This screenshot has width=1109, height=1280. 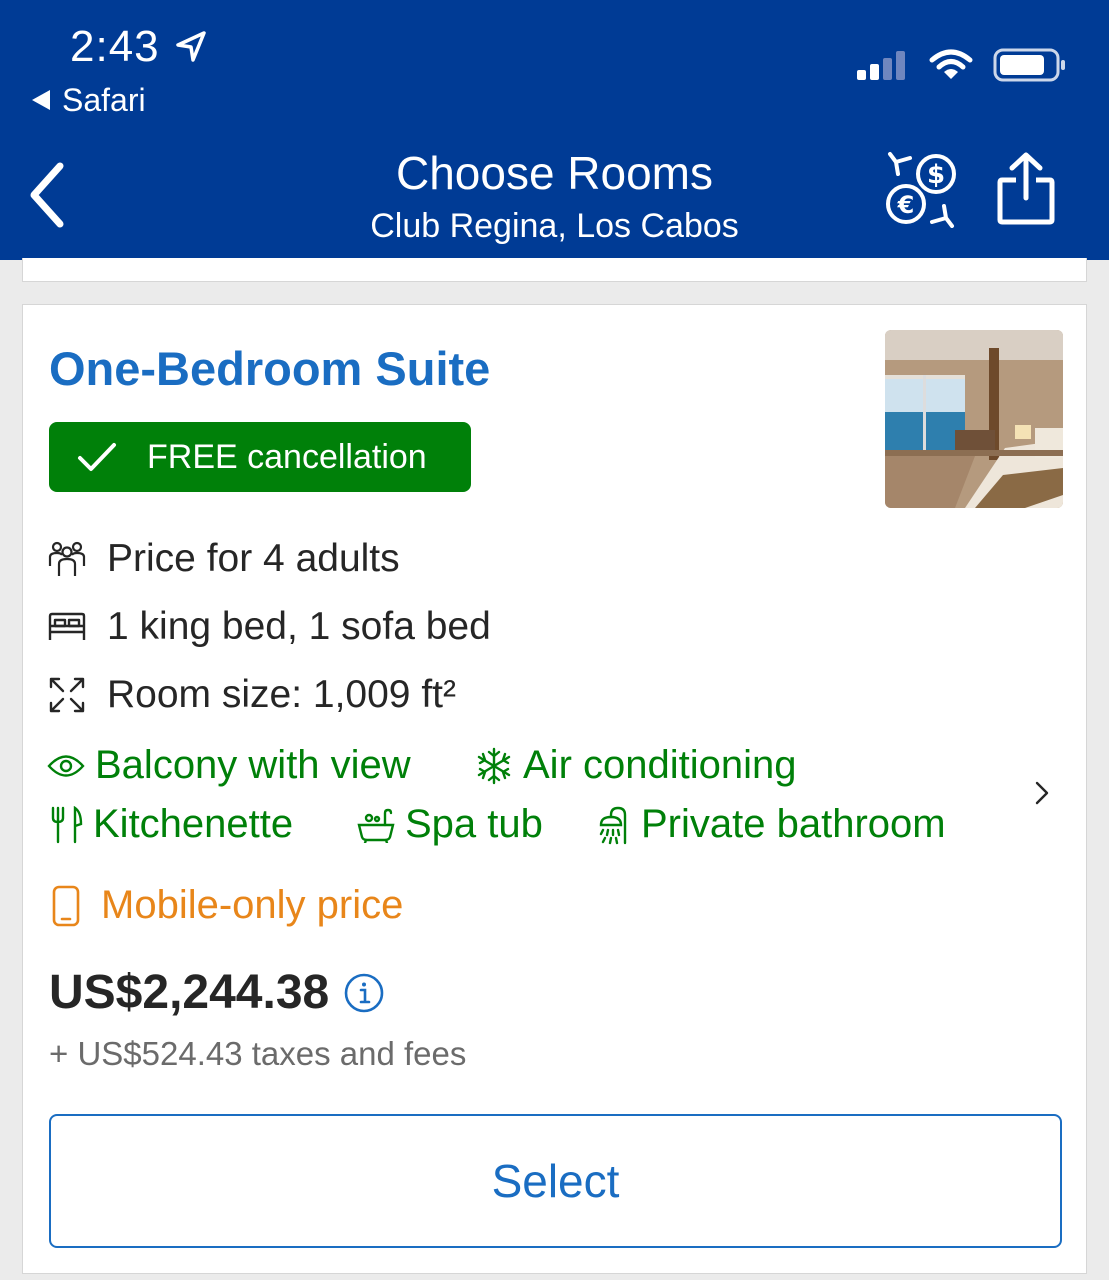 I want to click on previous-card-edge, so click(x=554, y=270).